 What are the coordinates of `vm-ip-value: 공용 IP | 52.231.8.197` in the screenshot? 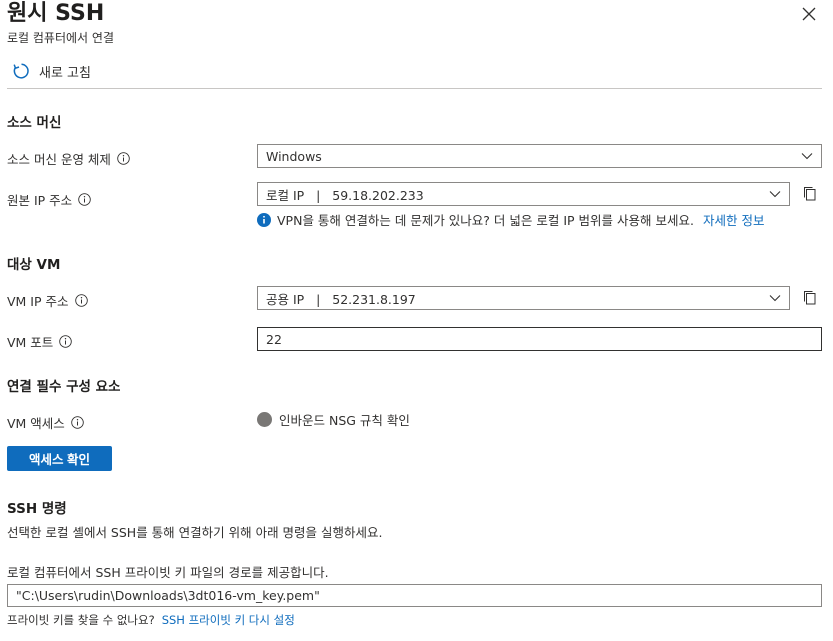 It's located at (341, 299).